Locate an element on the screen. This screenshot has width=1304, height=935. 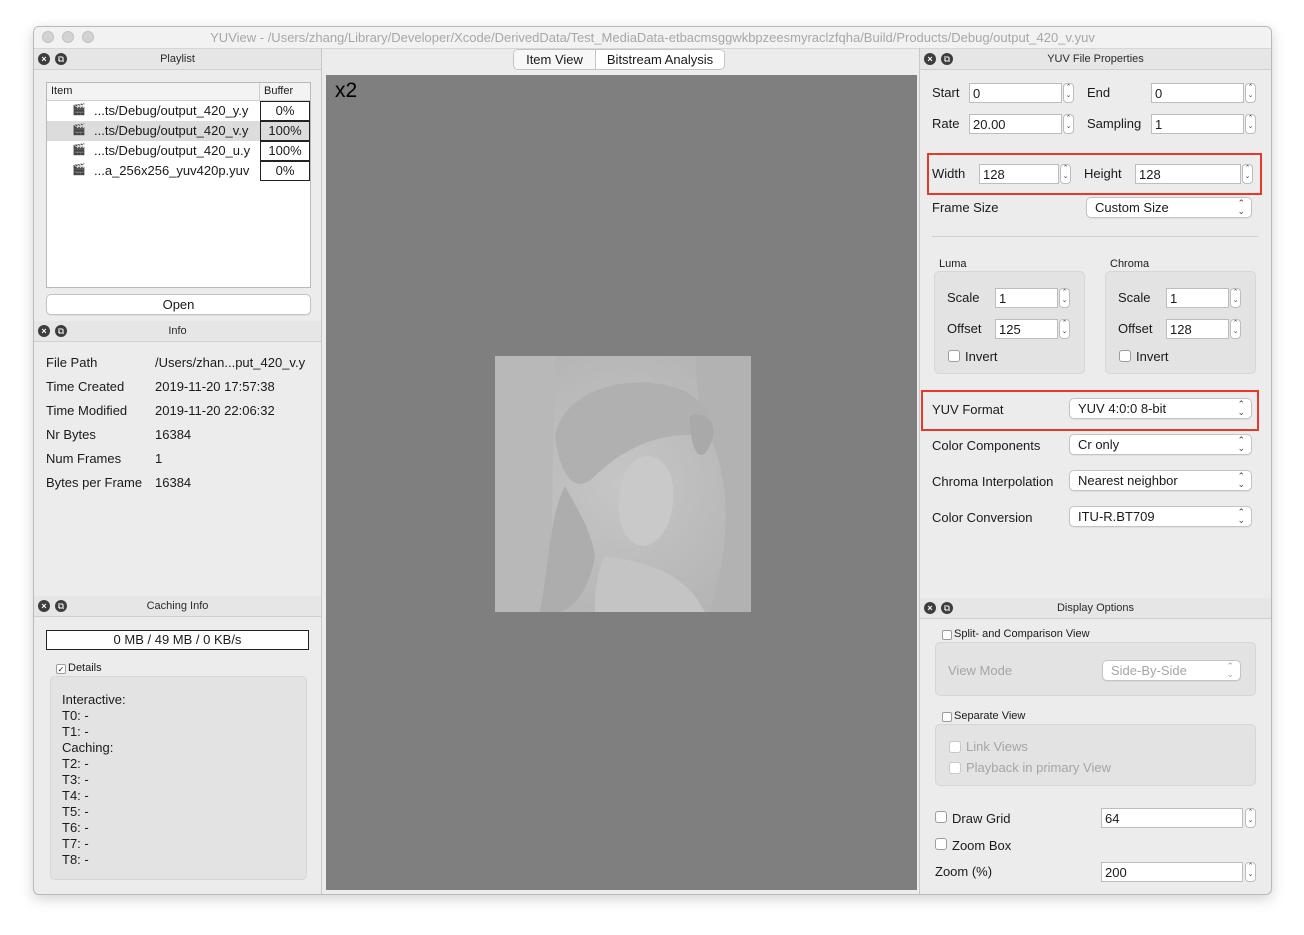
luma-invert-checkbox is located at coordinates (954, 356).